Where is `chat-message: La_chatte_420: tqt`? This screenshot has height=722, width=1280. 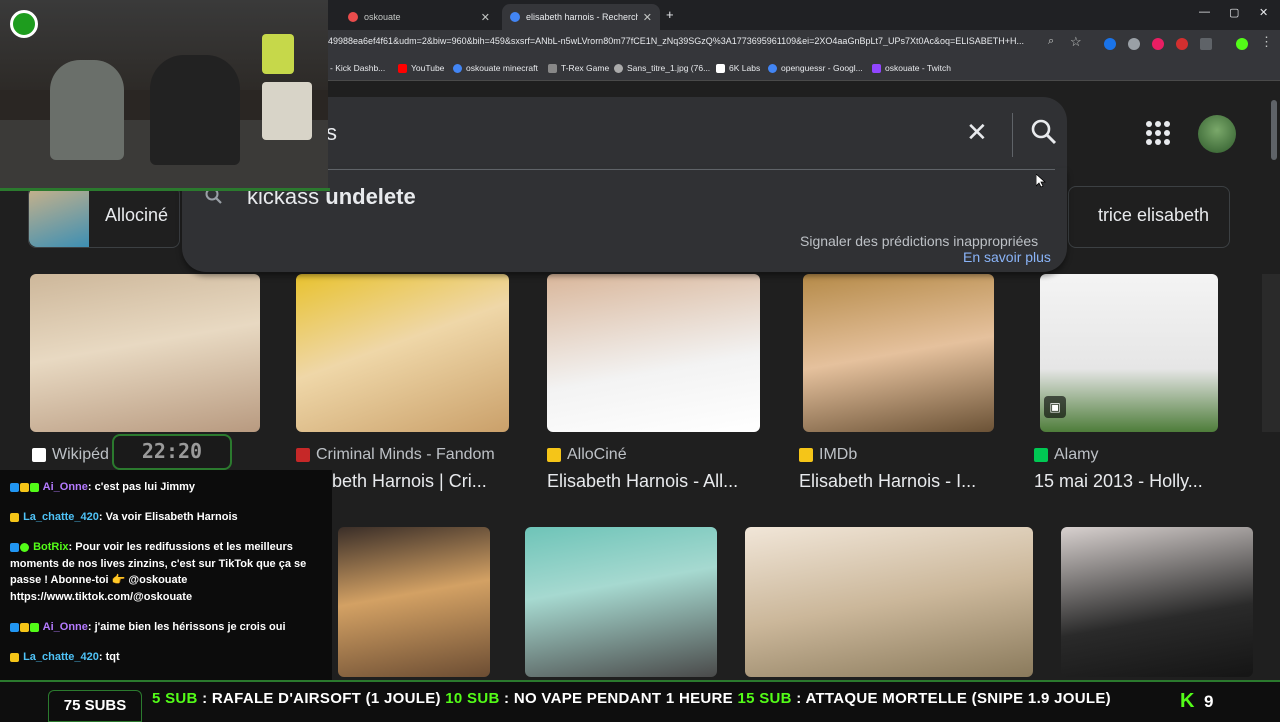 chat-message: La_chatte_420: tqt is located at coordinates (169, 657).